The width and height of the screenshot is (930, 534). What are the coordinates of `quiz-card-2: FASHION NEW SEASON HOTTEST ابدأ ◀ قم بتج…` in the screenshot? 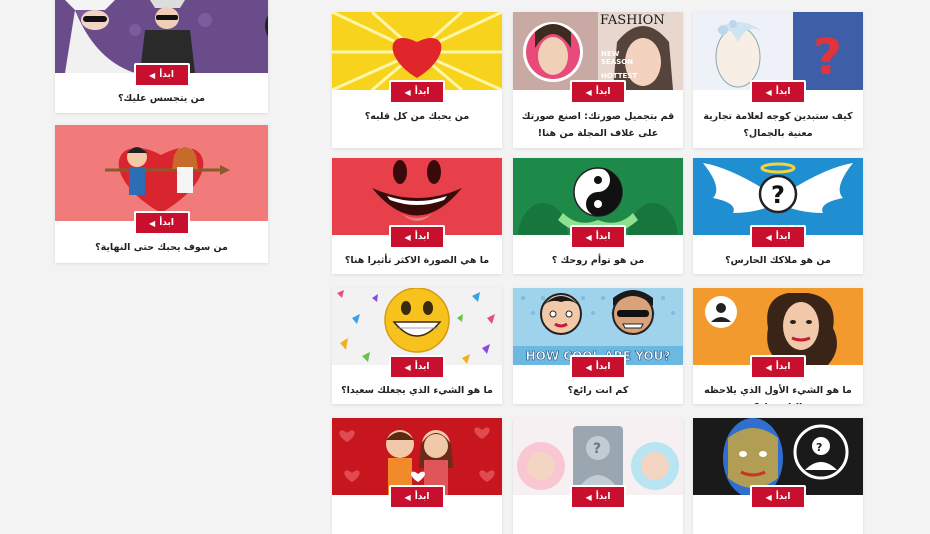 It's located at (598, 80).